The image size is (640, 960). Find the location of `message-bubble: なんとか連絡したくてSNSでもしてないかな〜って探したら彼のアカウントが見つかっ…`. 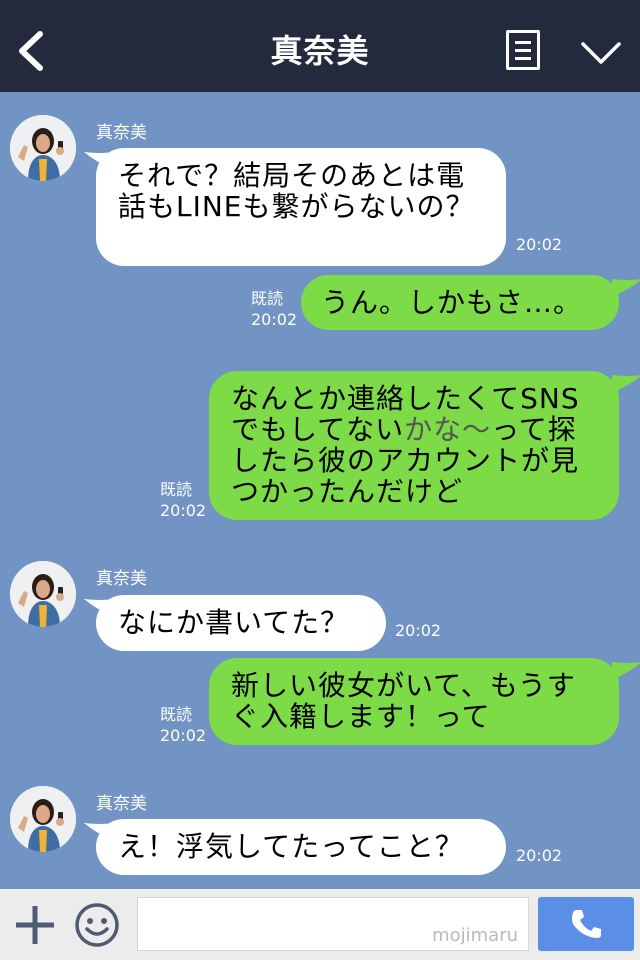

message-bubble: なんとか連絡したくてSNSでもしてないかな〜って探したら彼のアカウントが見つかっ… is located at coordinates (414, 445).